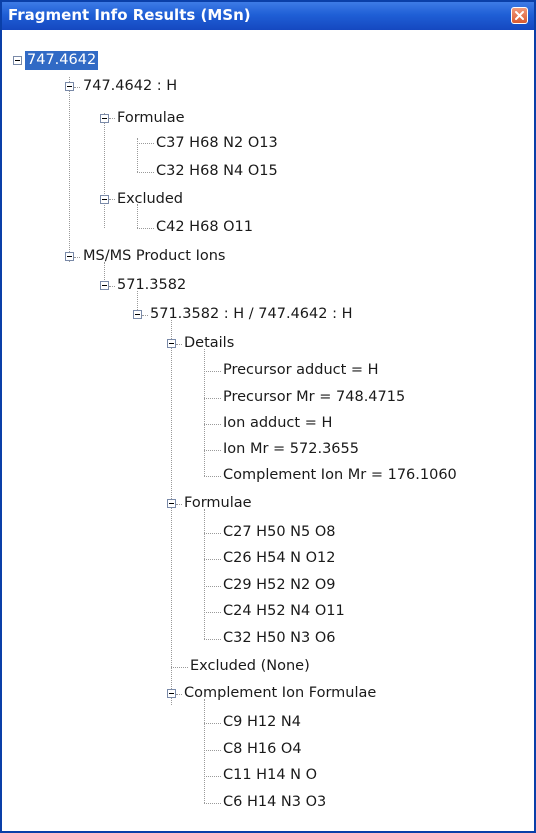 This screenshot has width=536, height=833. I want to click on tree-node-adduct: 747.4642 : H, so click(130, 86).